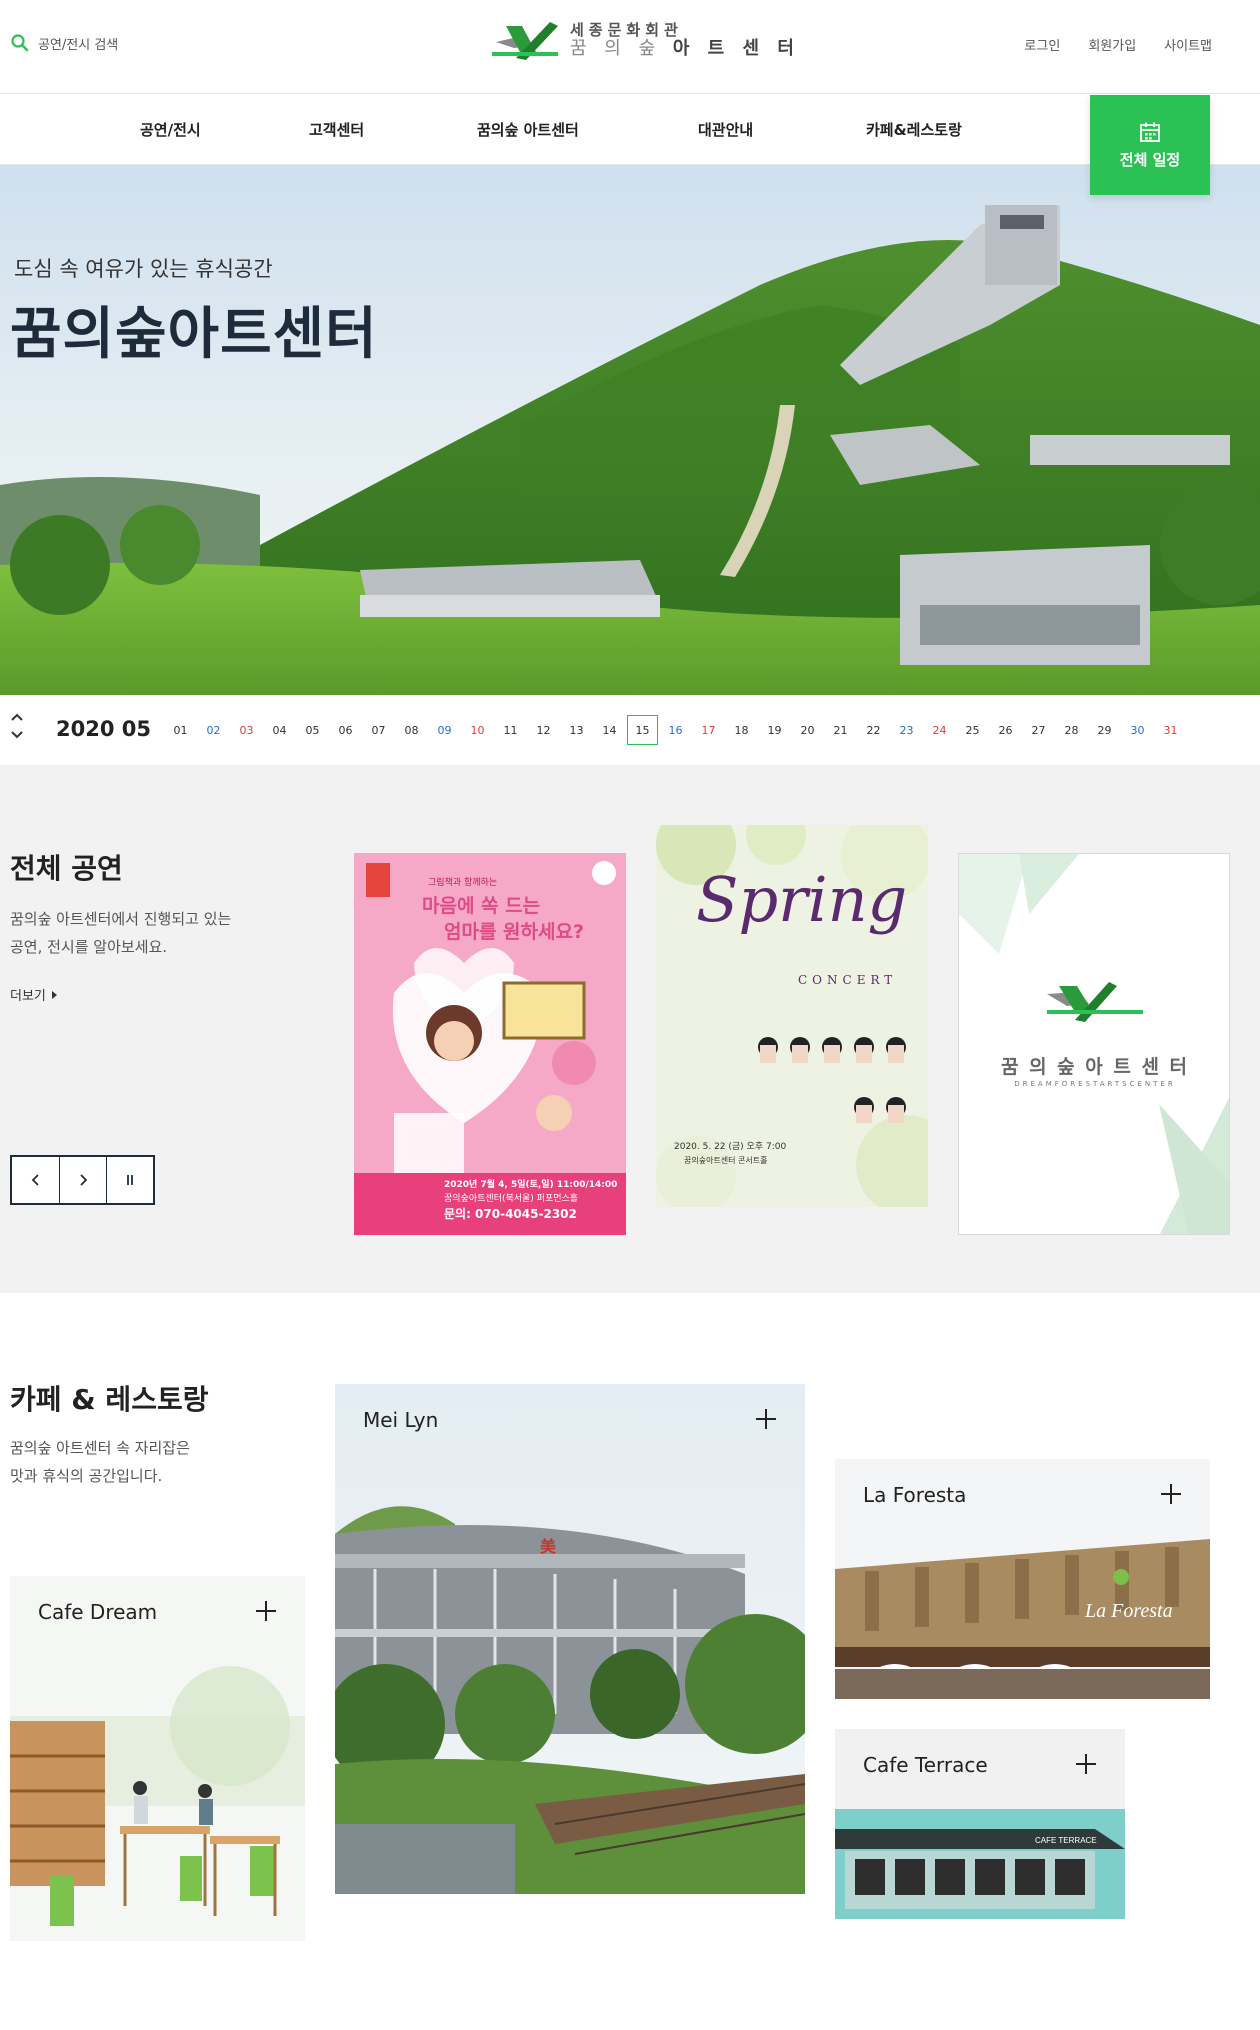 This screenshot has width=1260, height=2030. Describe the element at coordinates (121, 933) in the screenshot. I see `section-description: 꿈의숲 아트센터에서 진행되고 있는 공연, 전시를 알아보세요.` at that location.